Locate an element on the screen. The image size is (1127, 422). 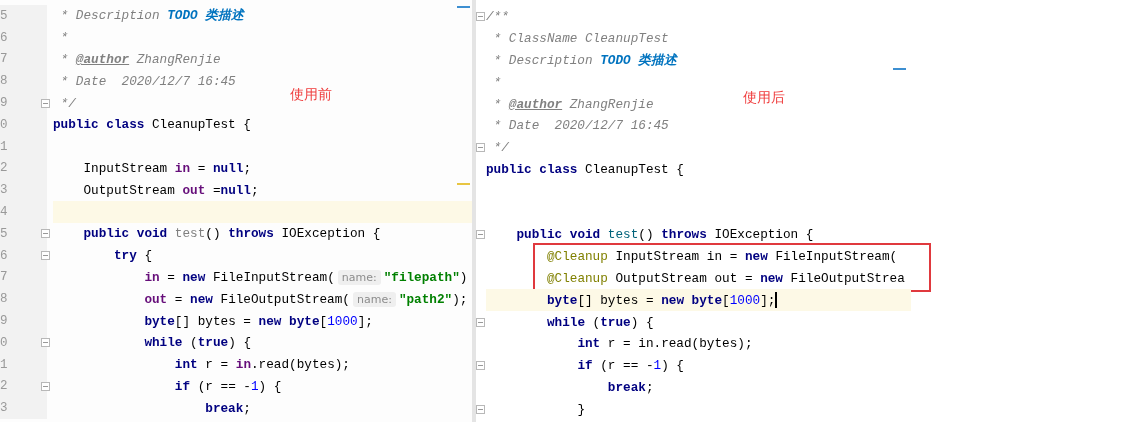
code-text: OutputStream out =null; is located at coordinates (171, 190).